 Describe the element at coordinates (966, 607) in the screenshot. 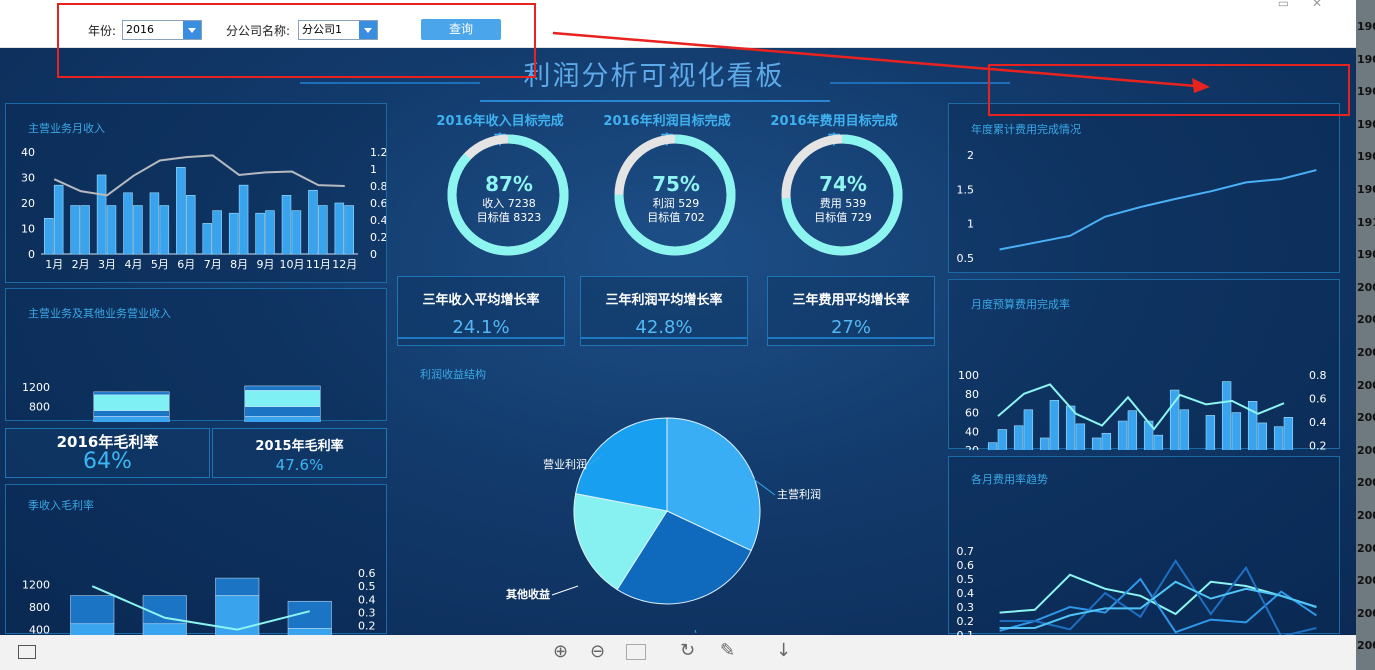

I see `y-tick-label: 0.3` at that location.